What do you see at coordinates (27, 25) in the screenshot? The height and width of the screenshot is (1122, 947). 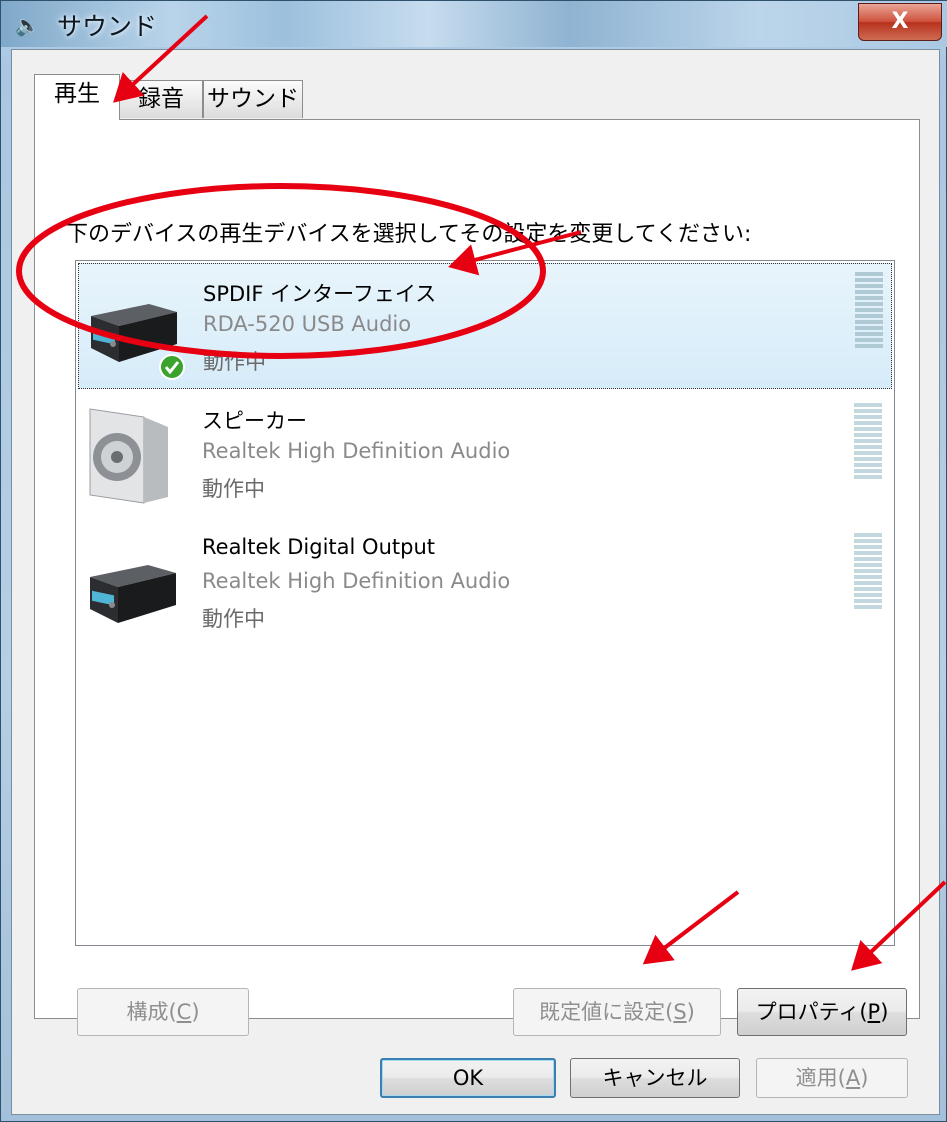 I see `speaker-small-icon: 🔈` at bounding box center [27, 25].